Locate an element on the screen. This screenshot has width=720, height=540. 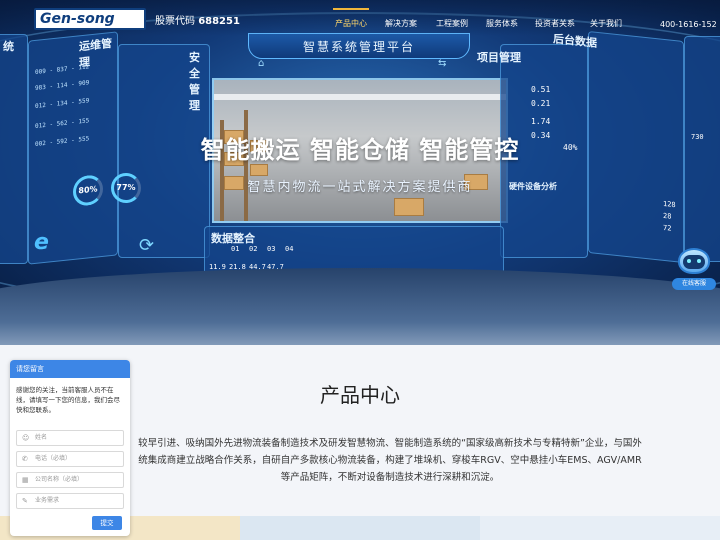
data-block: 03 is located at coordinates (271, 249).